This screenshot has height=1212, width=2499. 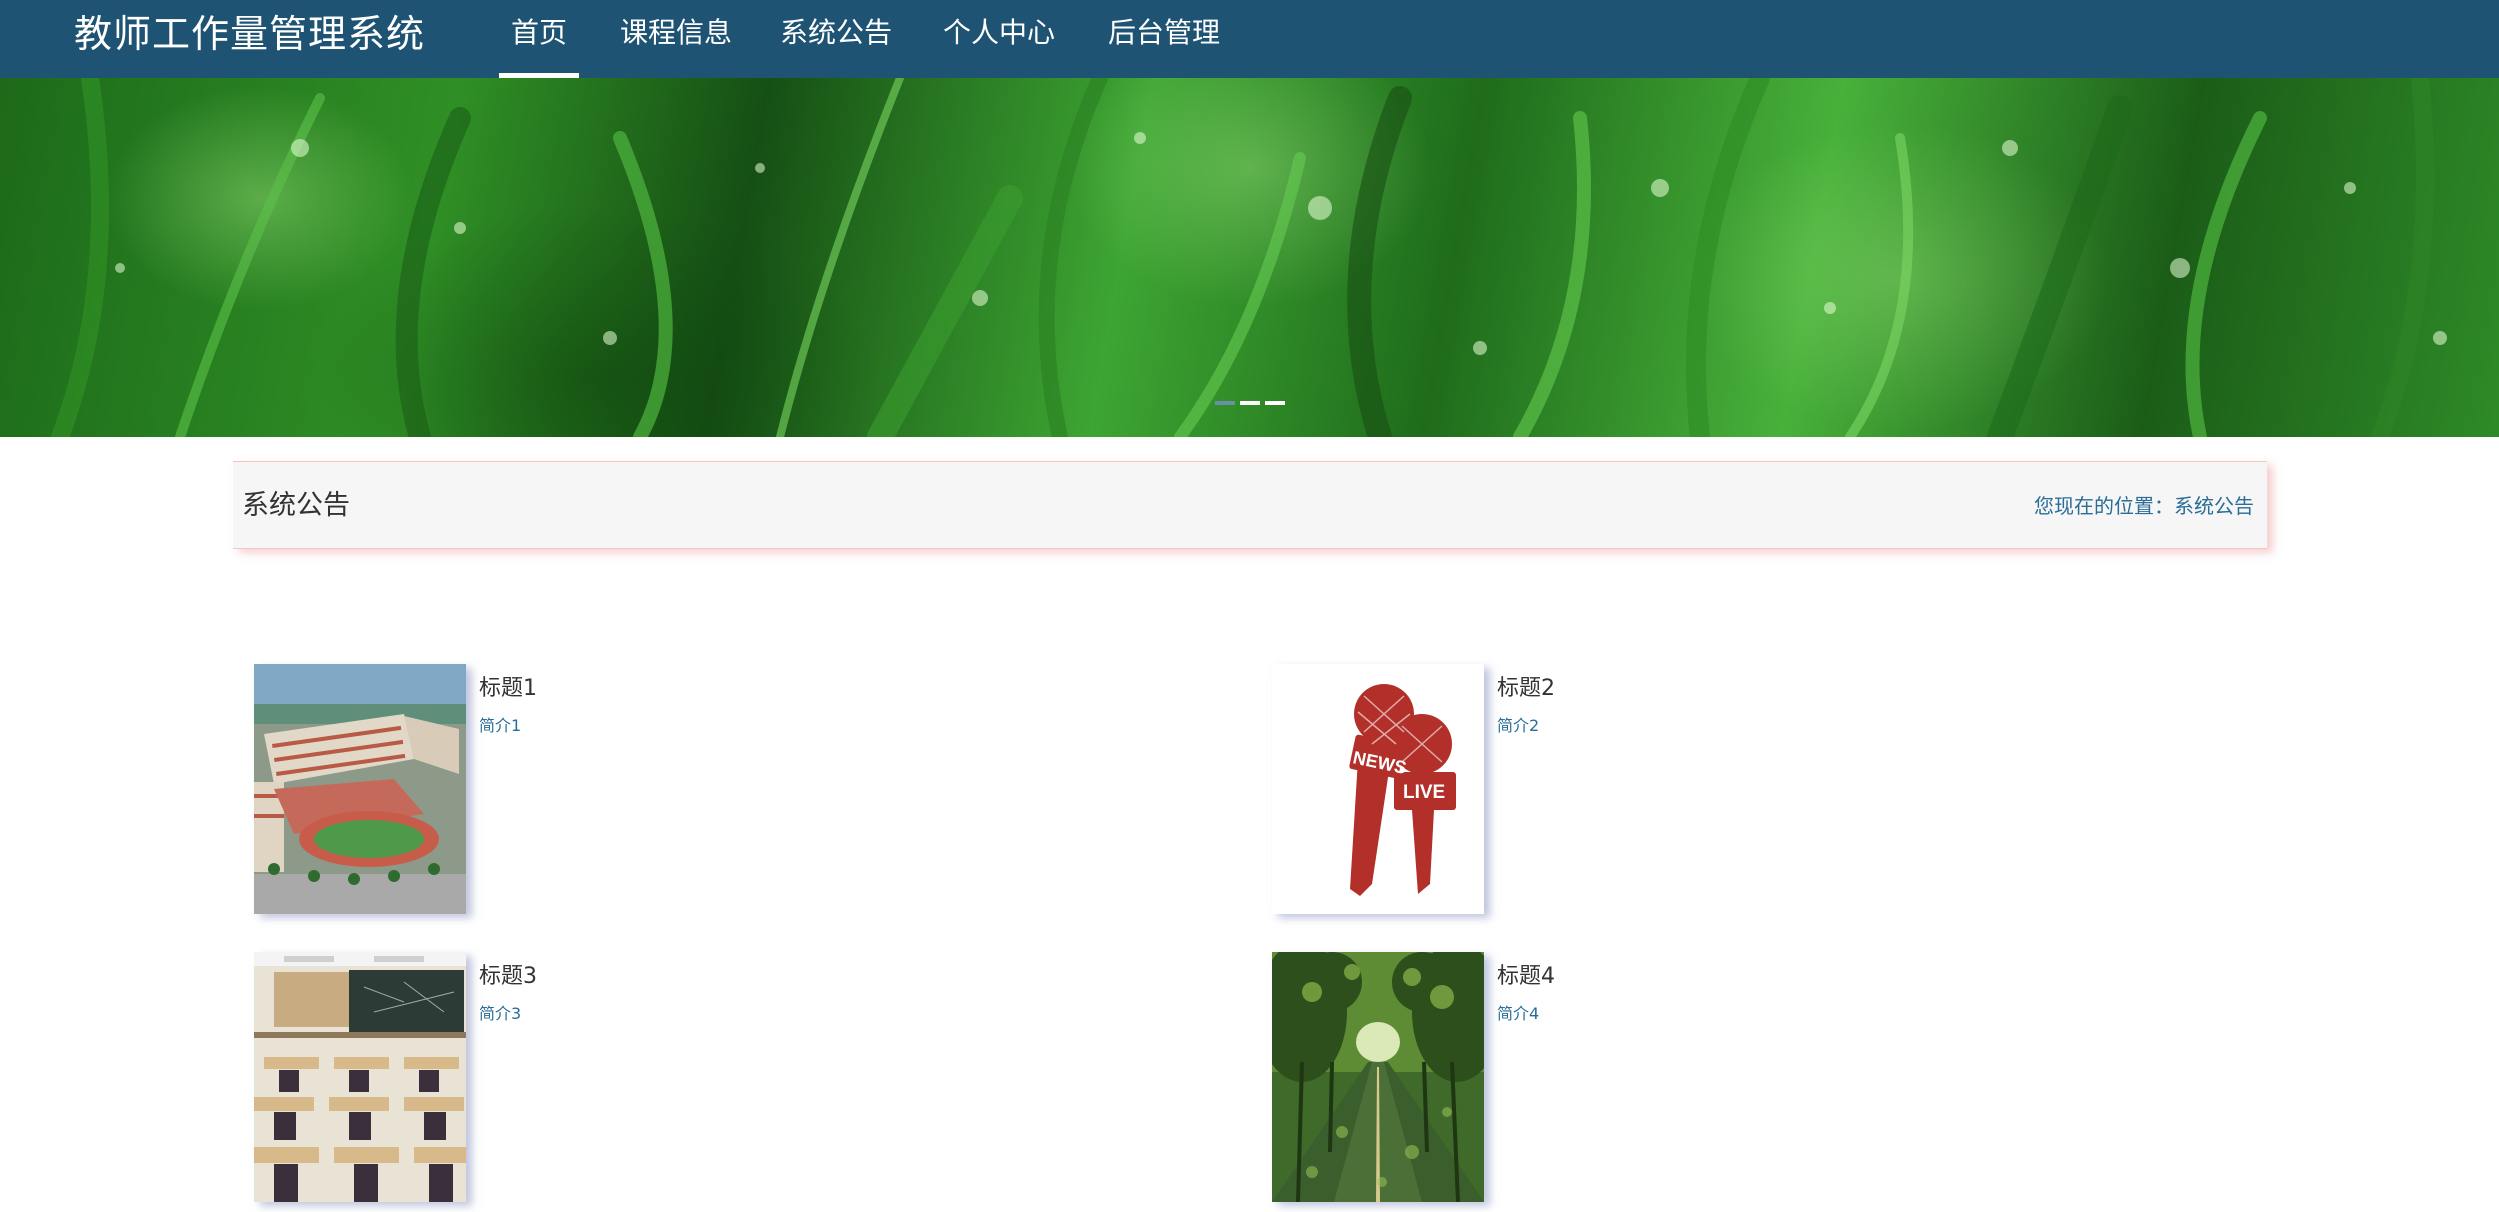 What do you see at coordinates (1722, 794) in the screenshot?
I see `announcement-card: NEWS LIVE 标题2 简介2` at bounding box center [1722, 794].